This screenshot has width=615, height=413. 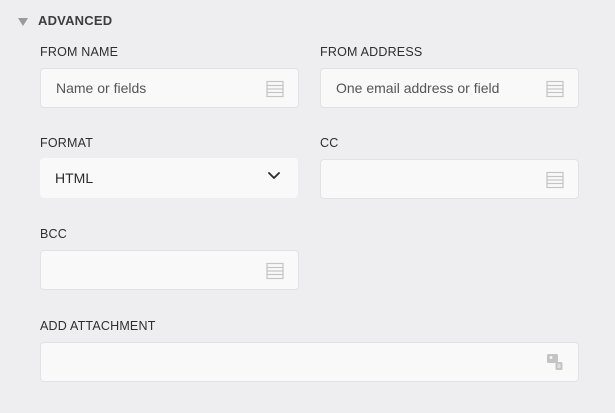 I want to click on add-attachment-label: ADD ATTACHMENT, so click(x=98, y=326).